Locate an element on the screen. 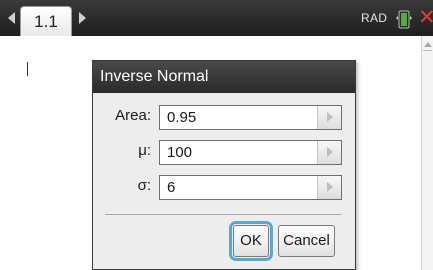 The height and width of the screenshot is (270, 433). sigma-field-arrow-button is located at coordinates (329, 187).